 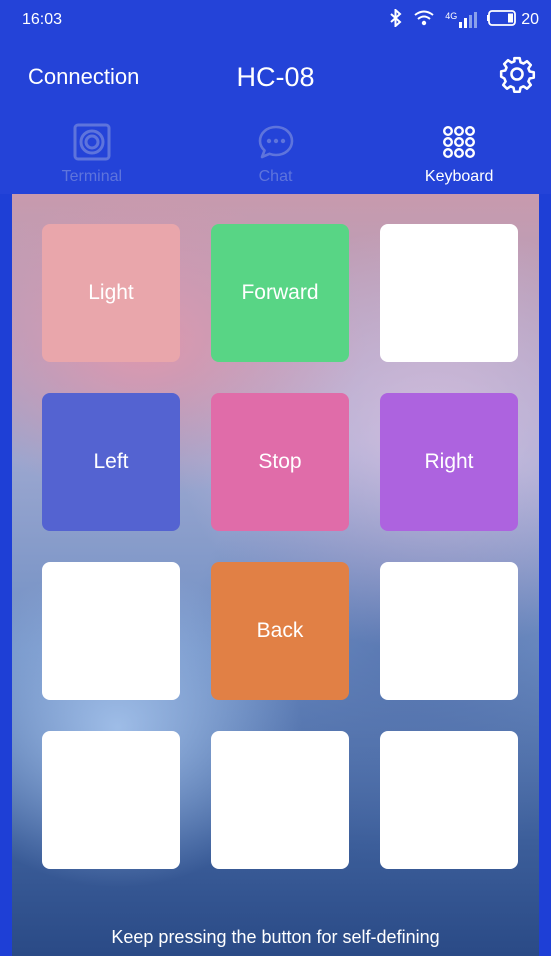 What do you see at coordinates (449, 462) in the screenshot?
I see `right-key: Right` at bounding box center [449, 462].